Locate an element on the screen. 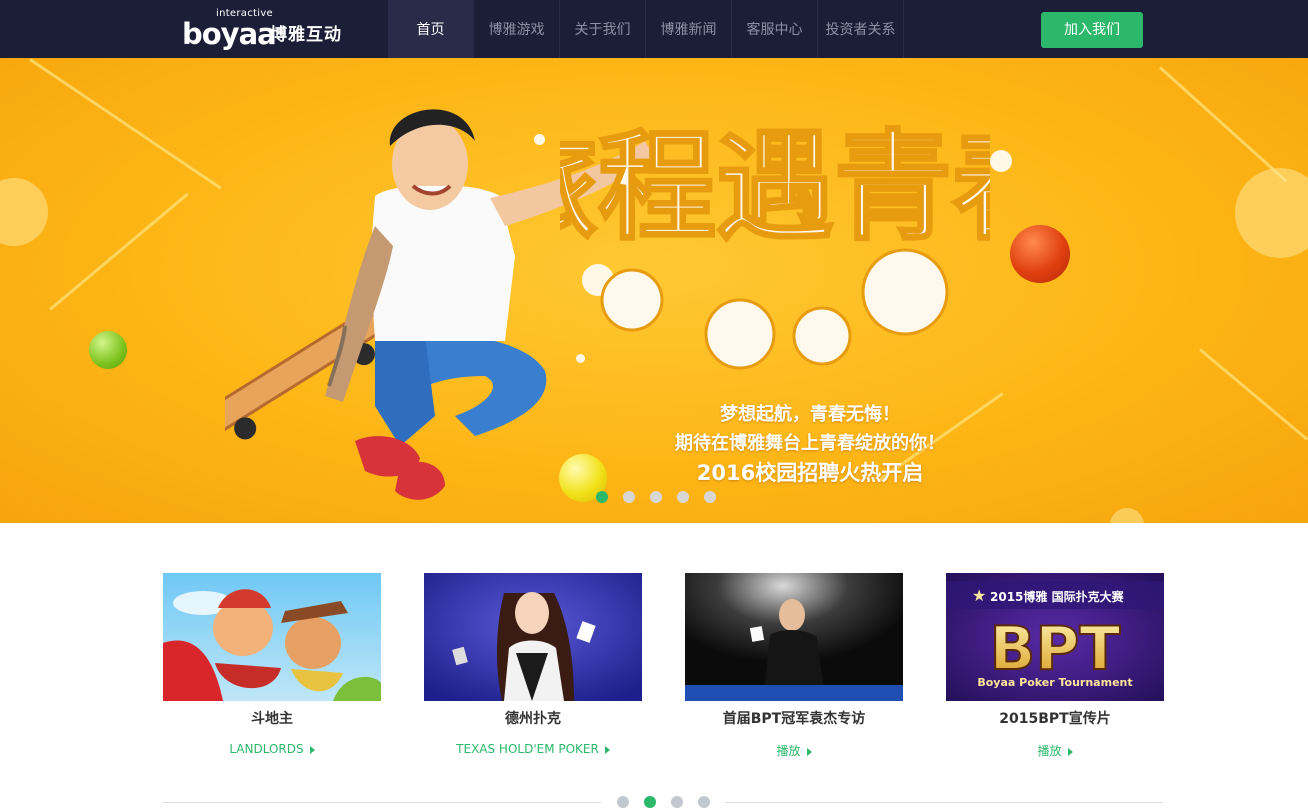 This screenshot has height=810, width=1308. star-icon: ★ is located at coordinates (979, 595).